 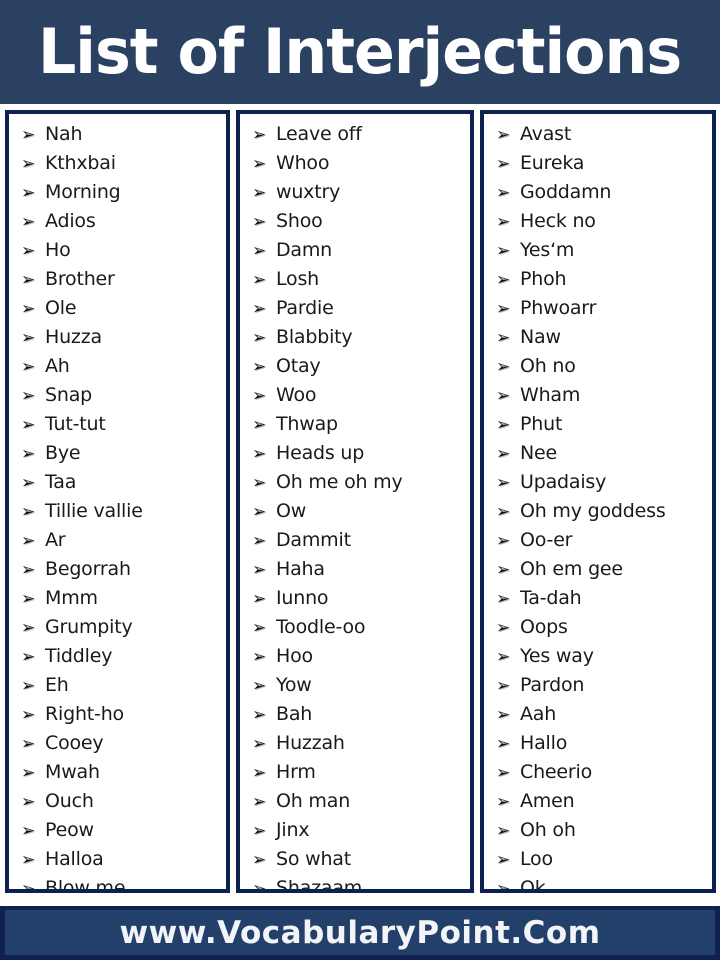 What do you see at coordinates (299, 221) in the screenshot?
I see `interjection-label: Shoo` at bounding box center [299, 221].